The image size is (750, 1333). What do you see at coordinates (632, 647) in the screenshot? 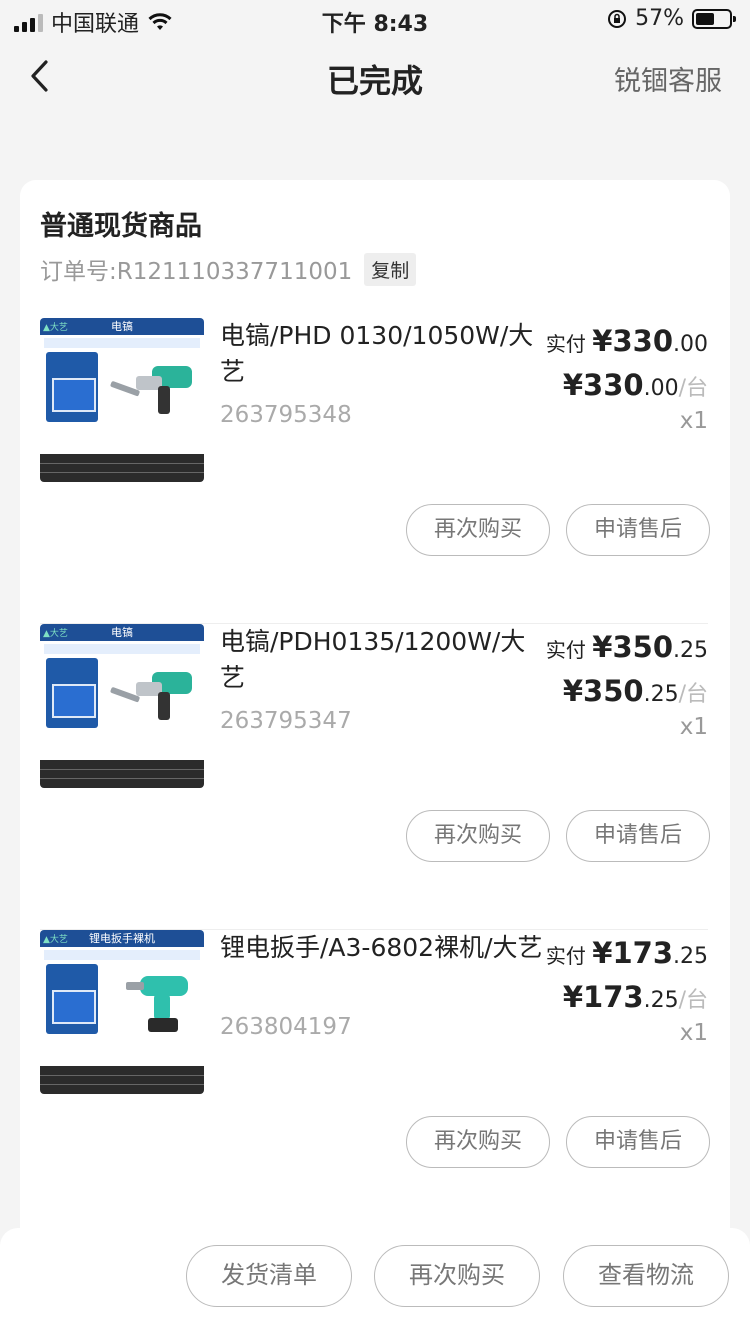
I see `paid-integer: ¥350` at bounding box center [632, 647].